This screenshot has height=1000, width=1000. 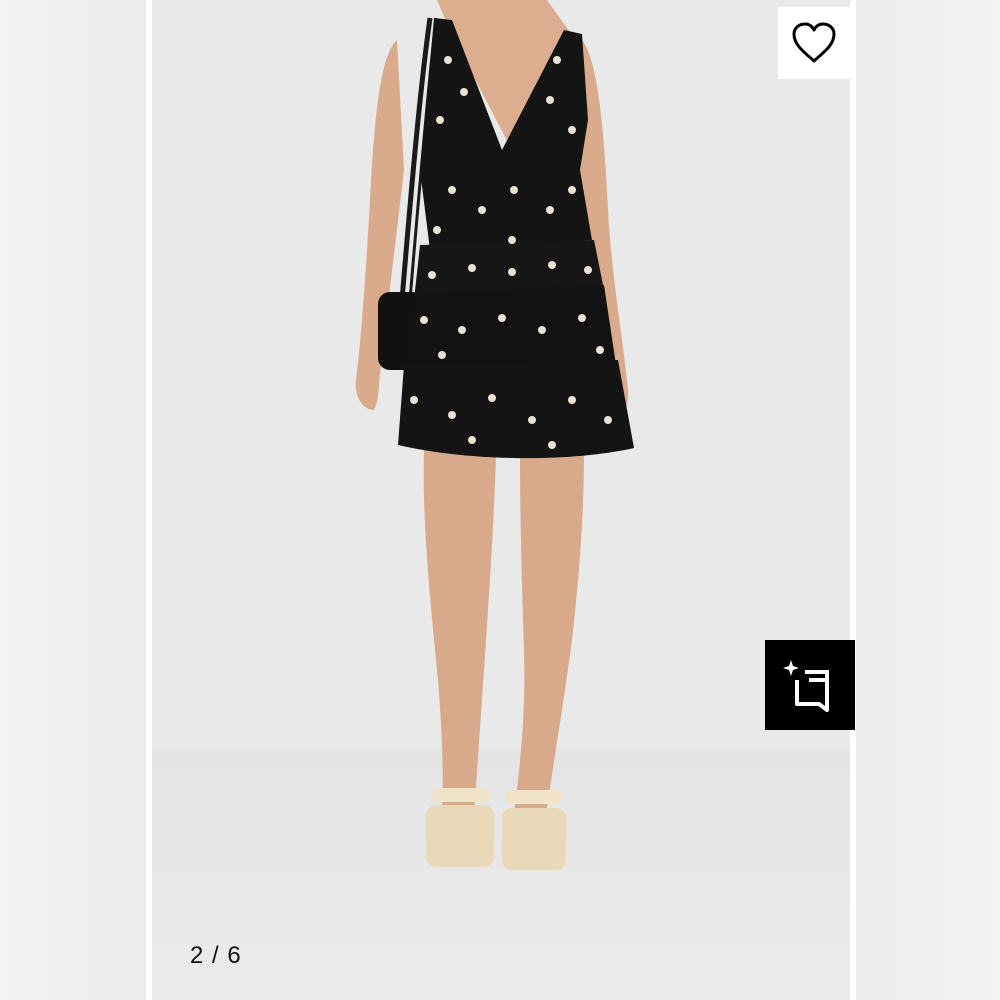 I want to click on favorite-button, so click(x=814, y=43).